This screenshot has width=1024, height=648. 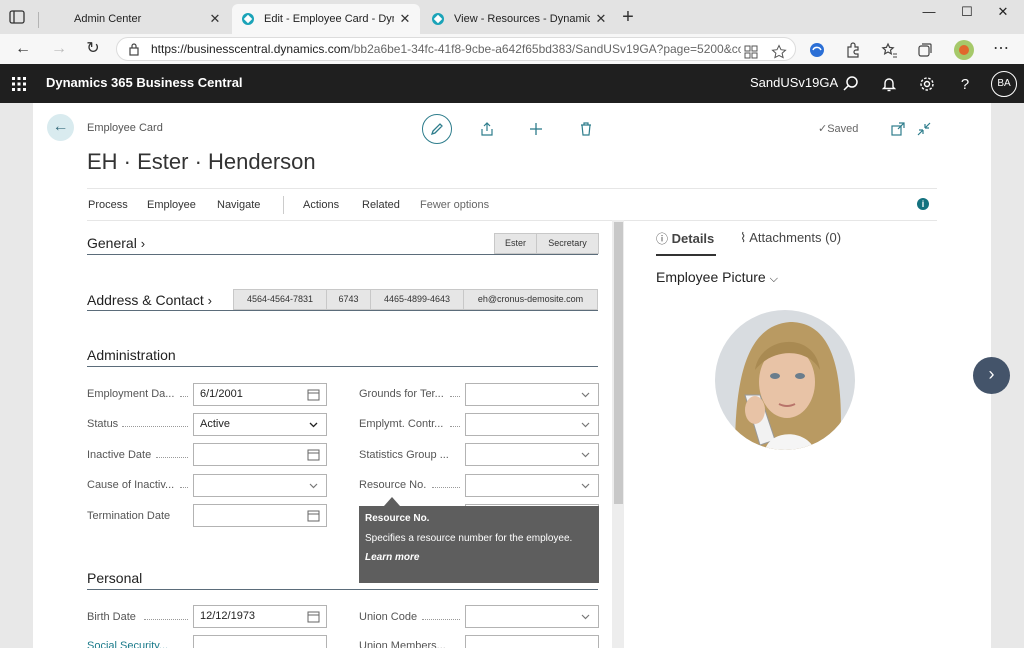 What do you see at coordinates (790, 238) in the screenshot?
I see `tab-attachments: ⌇ Attachments (0)` at bounding box center [790, 238].